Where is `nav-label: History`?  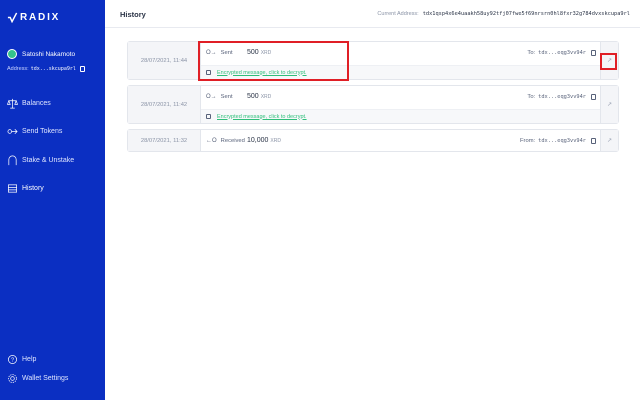
nav-label: History is located at coordinates (33, 188).